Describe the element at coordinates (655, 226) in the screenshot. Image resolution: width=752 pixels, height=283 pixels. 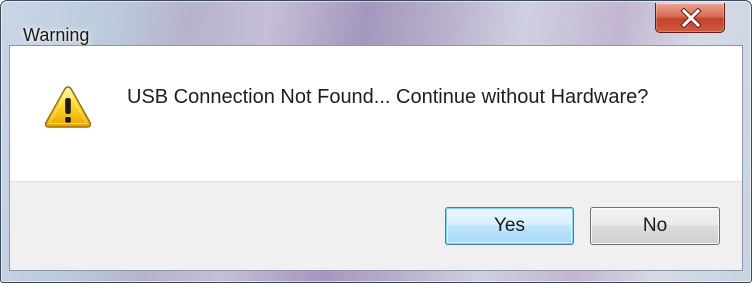
I see `no-button: No` at that location.